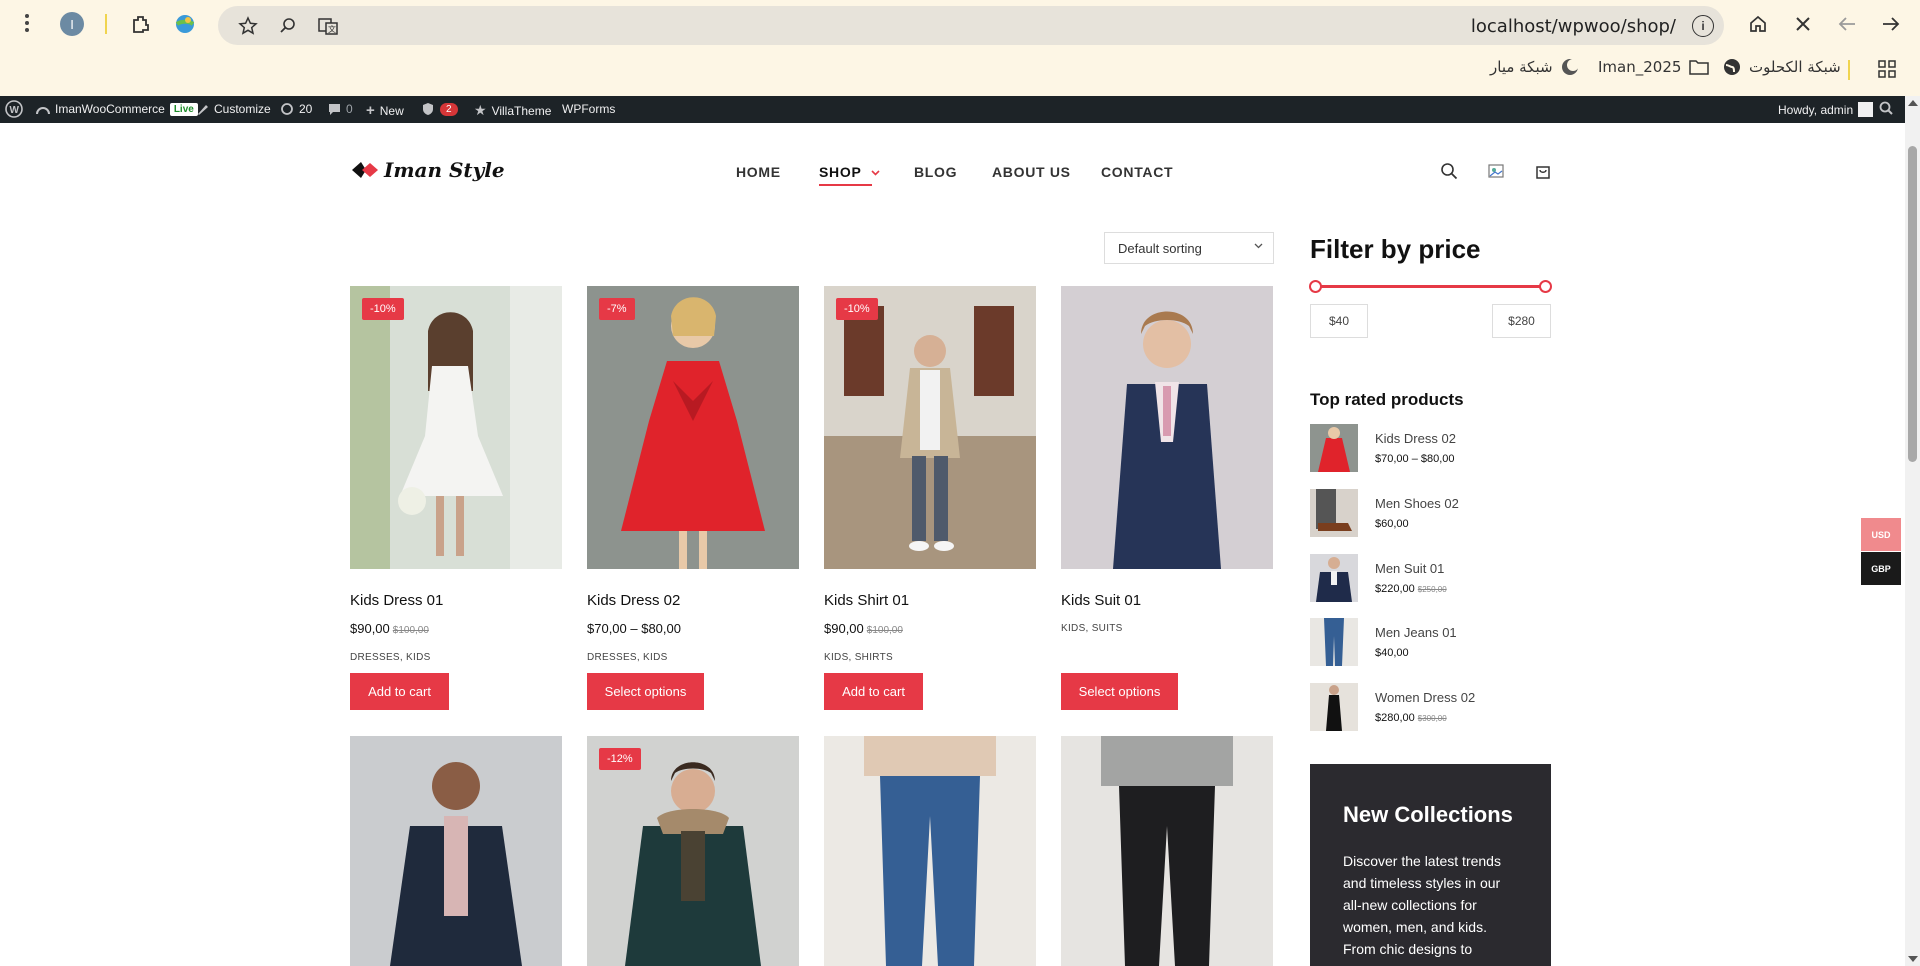 The width and height of the screenshot is (1920, 966). I want to click on site-info-icon: i, so click(1703, 26).